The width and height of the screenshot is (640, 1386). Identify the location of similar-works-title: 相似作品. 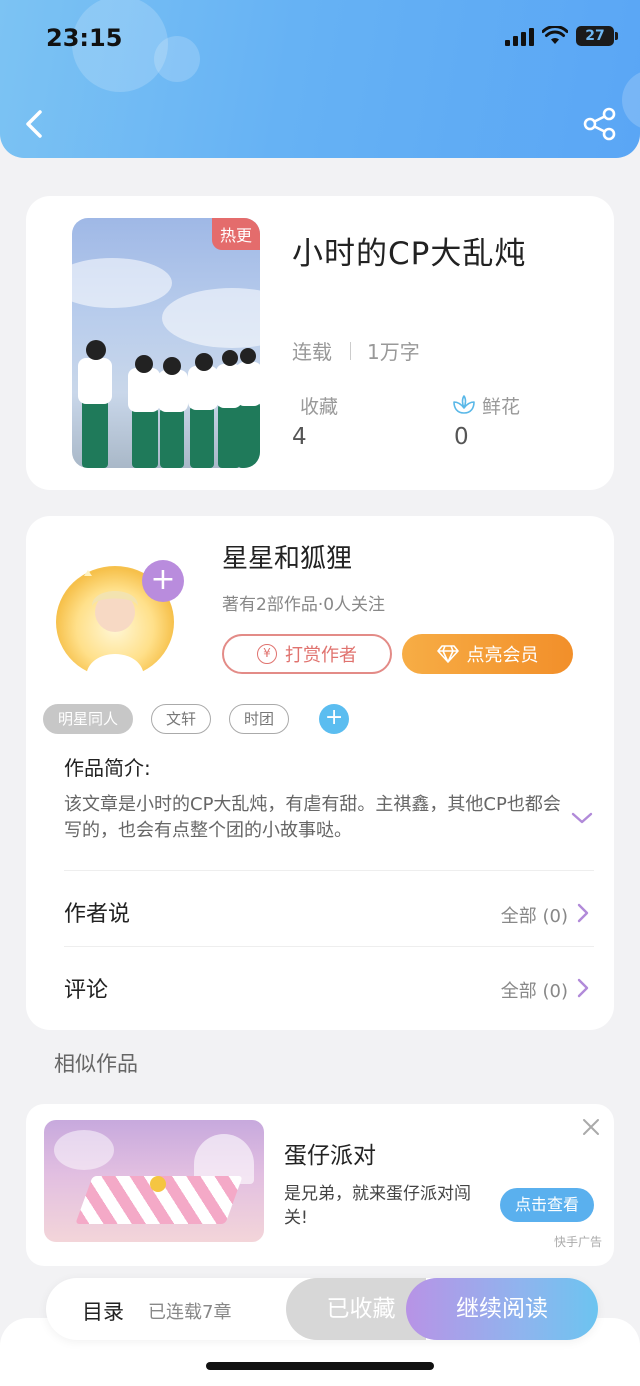
(96, 1064).